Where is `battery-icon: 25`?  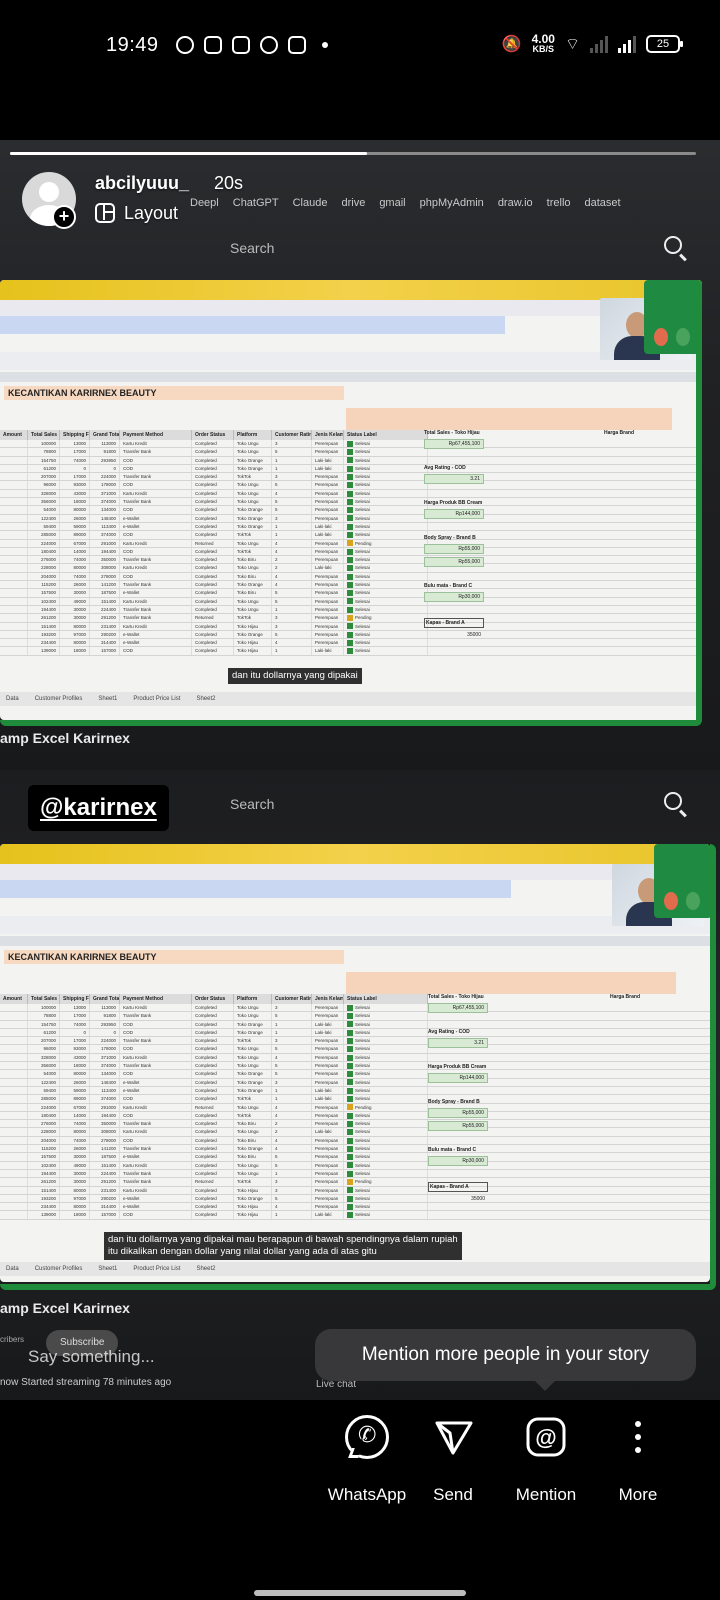 battery-icon: 25 is located at coordinates (664, 44).